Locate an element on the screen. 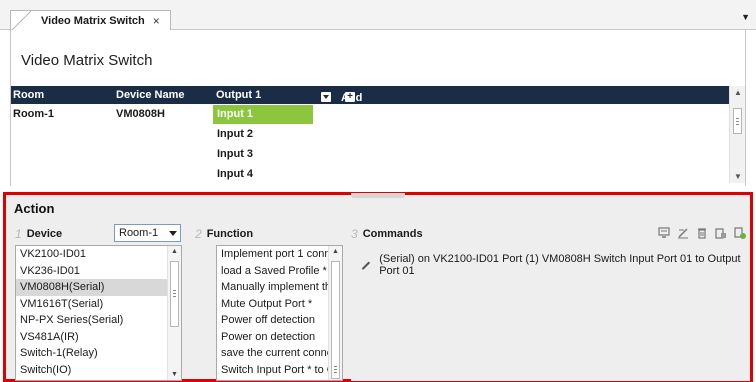 This screenshot has height=382, width=756. output-option-input-2: Input 2 is located at coordinates (263, 134).